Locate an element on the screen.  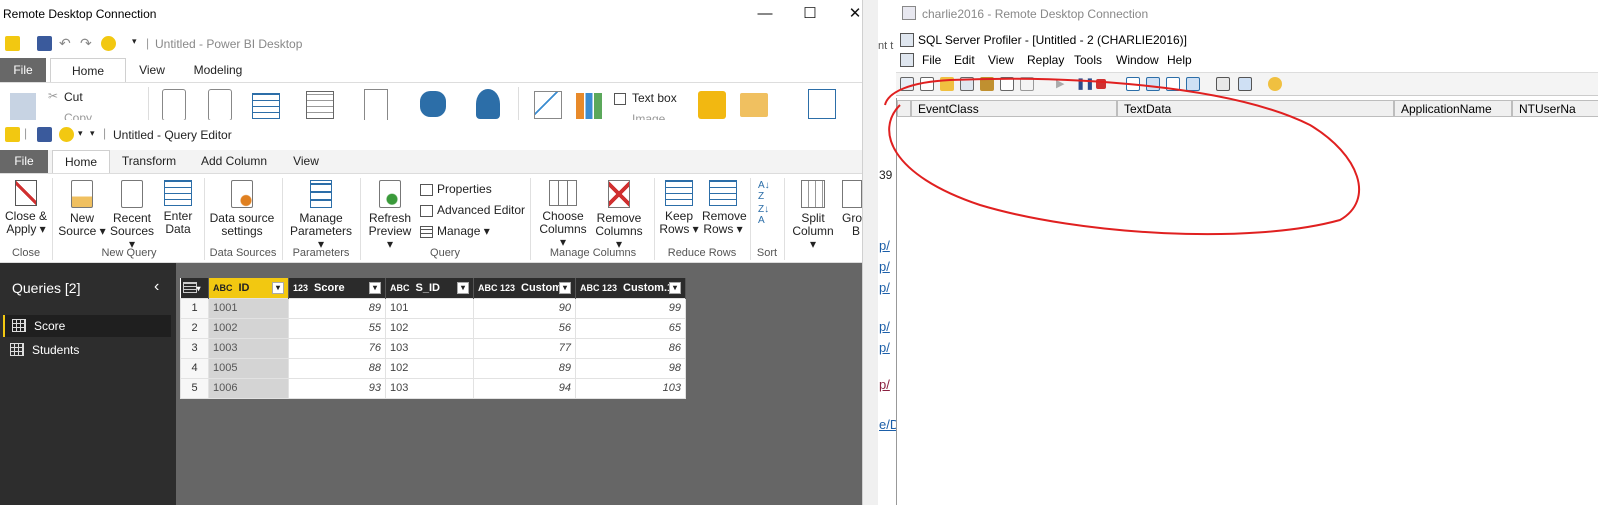
help-icon is located at coordinates (1275, 84).